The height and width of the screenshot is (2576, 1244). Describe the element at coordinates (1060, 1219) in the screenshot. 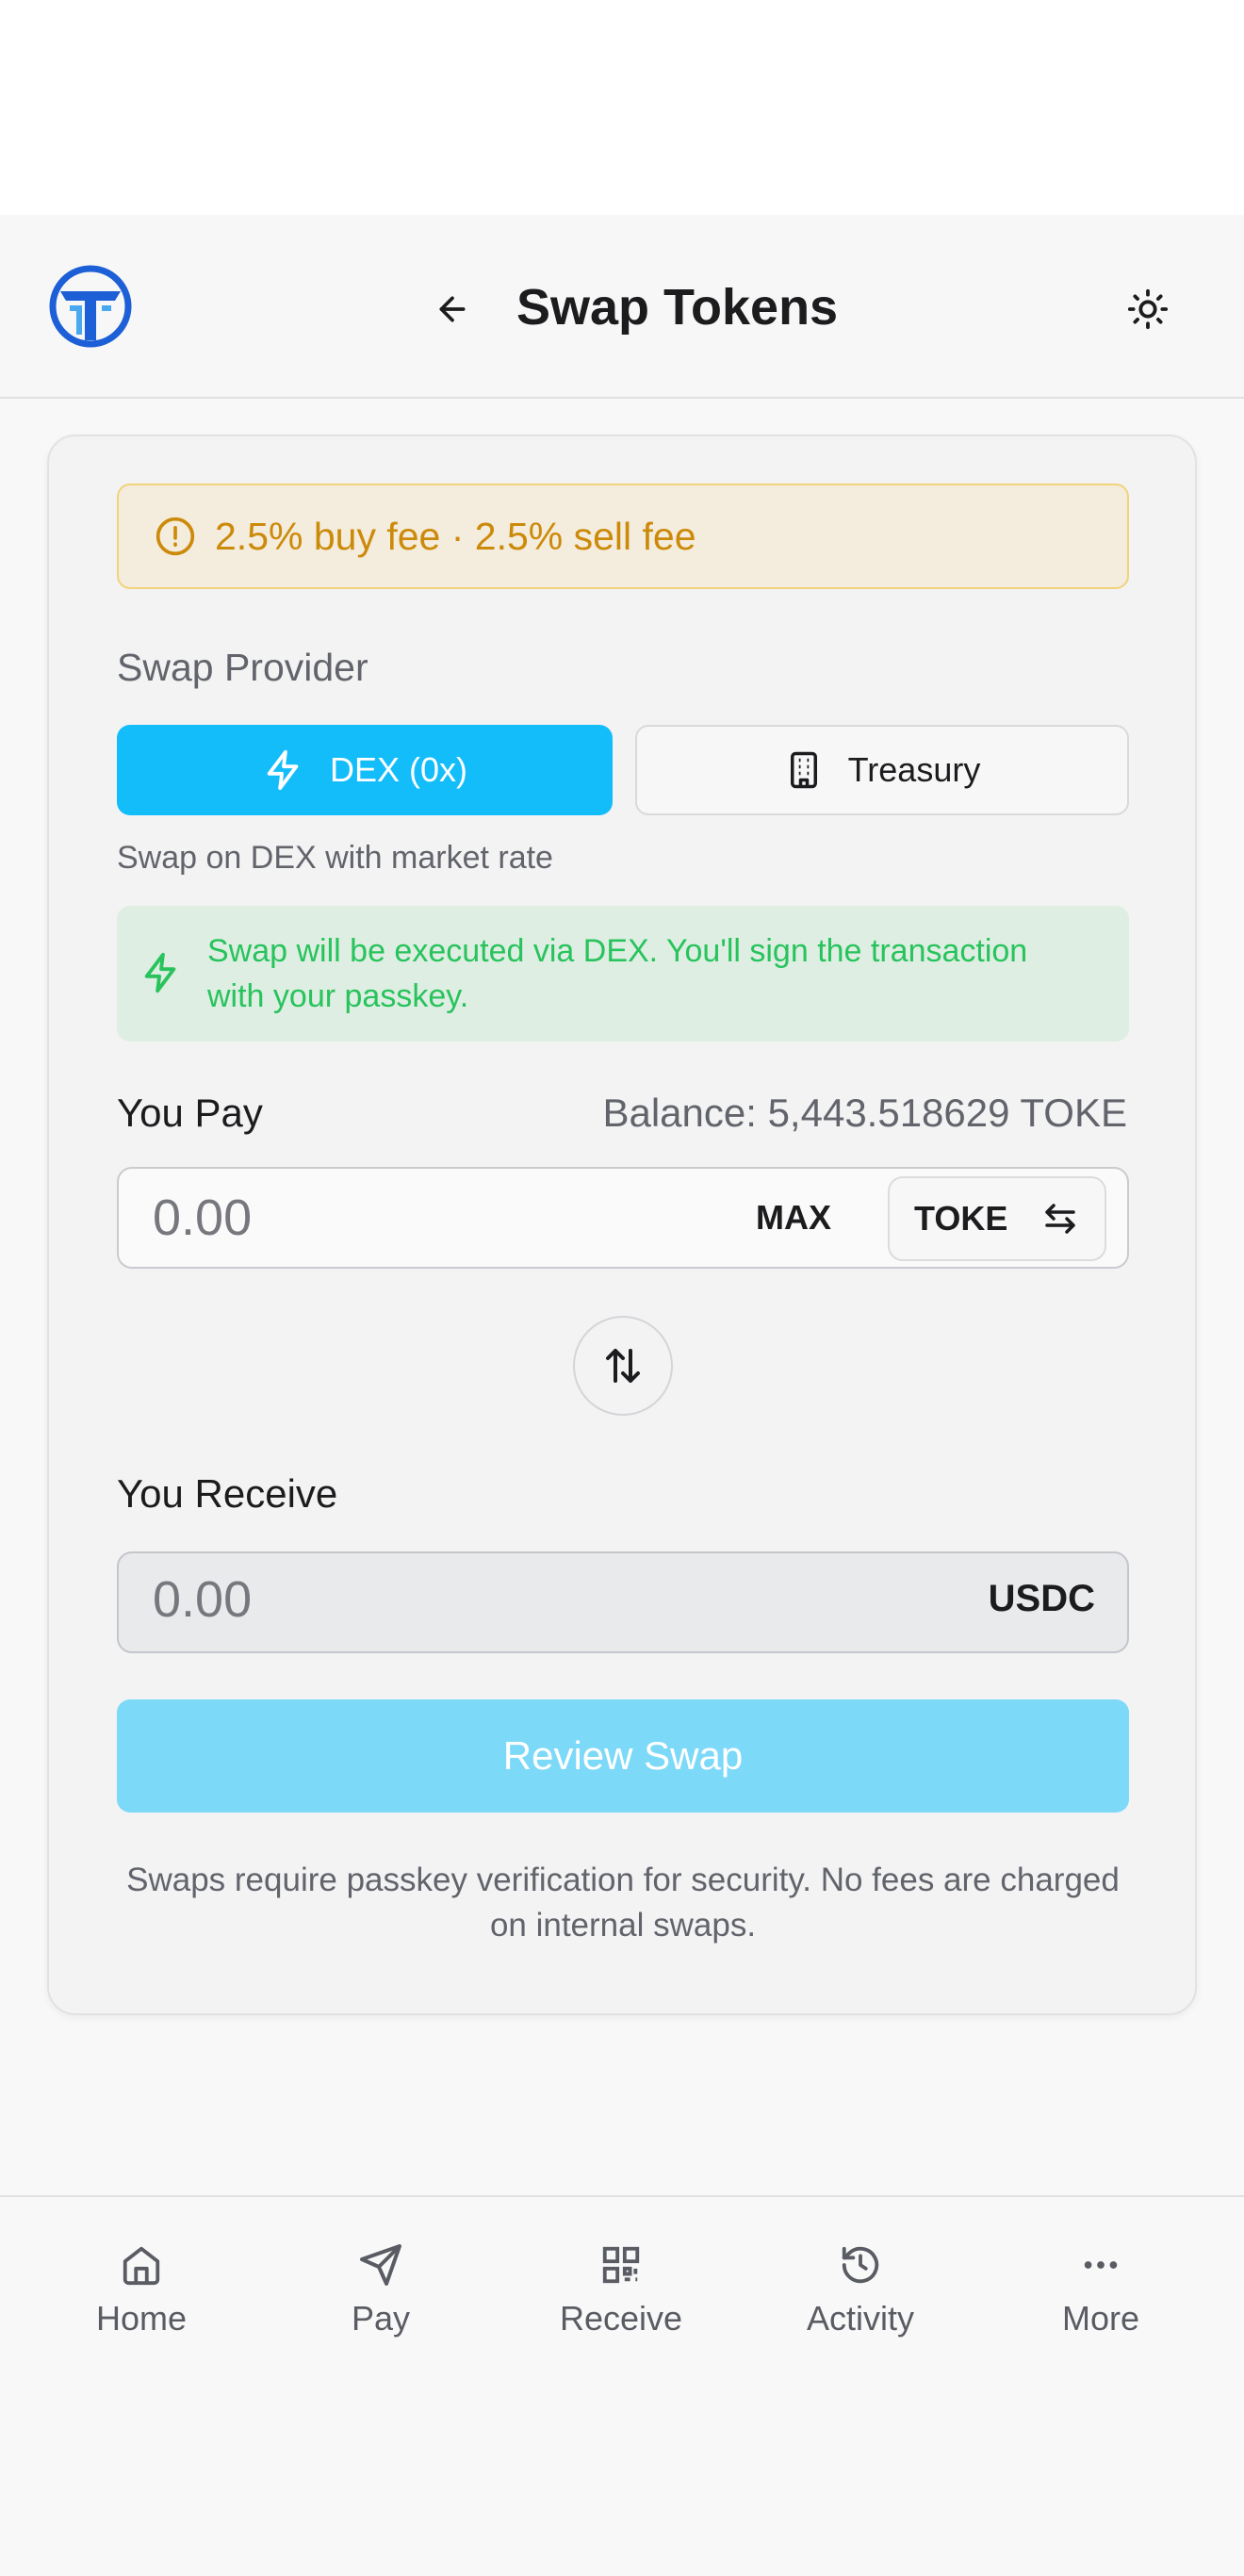

I see `arrows-left-right-icon` at that location.